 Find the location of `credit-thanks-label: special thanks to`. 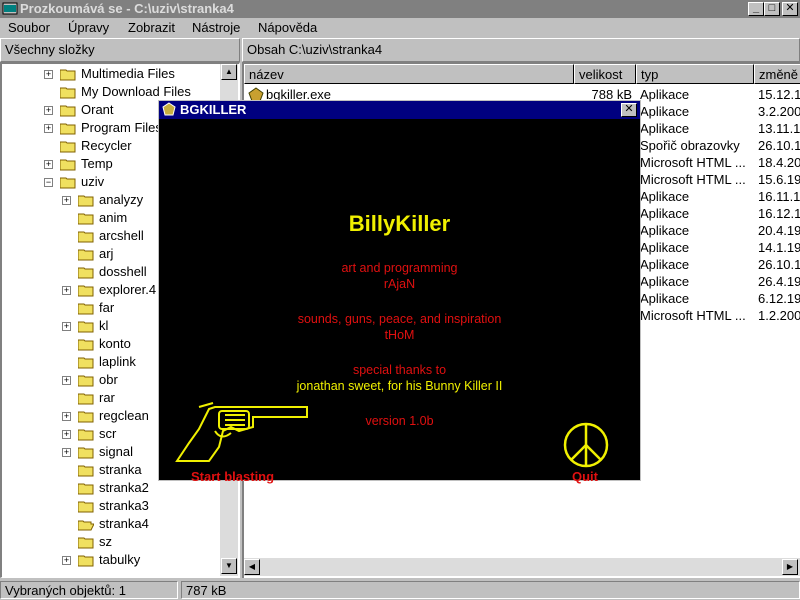

credit-thanks-label: special thanks to is located at coordinates (399, 370).